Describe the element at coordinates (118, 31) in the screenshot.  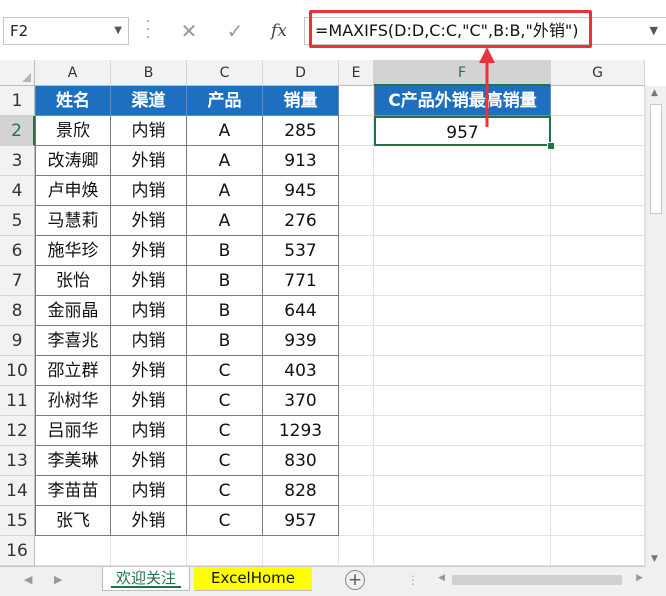
I see `chevron-down-icon: ▼` at that location.